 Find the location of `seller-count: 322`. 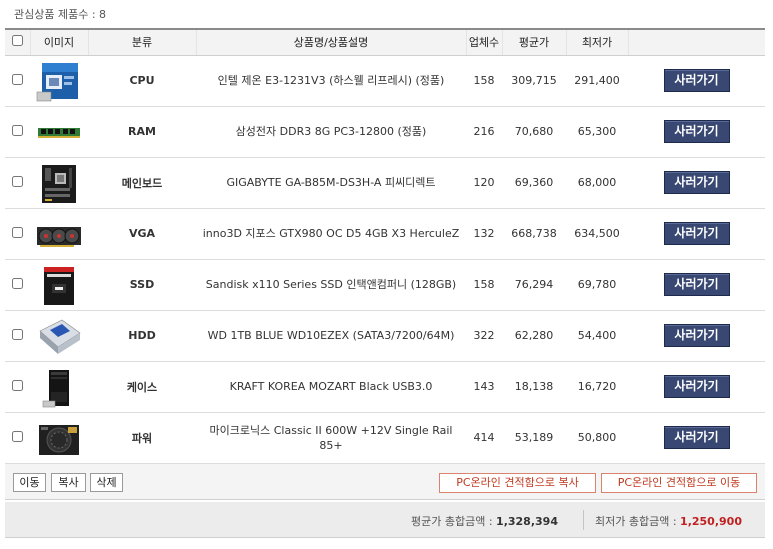

seller-count: 322 is located at coordinates (484, 336).